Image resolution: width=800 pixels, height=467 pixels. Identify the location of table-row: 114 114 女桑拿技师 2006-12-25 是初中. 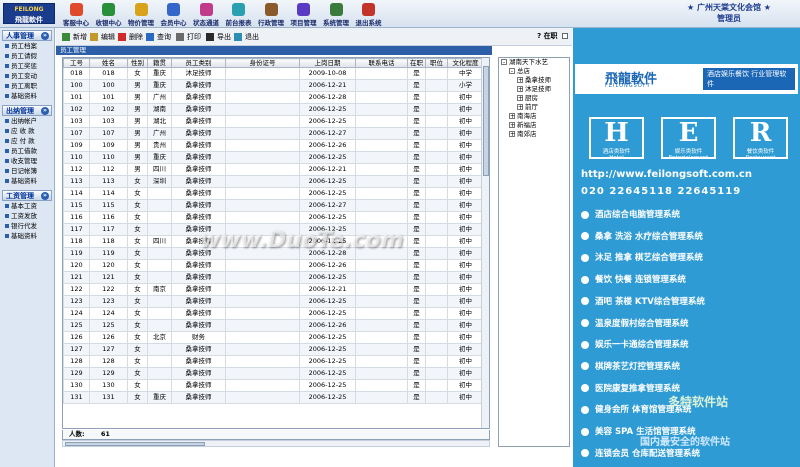
(273, 193).